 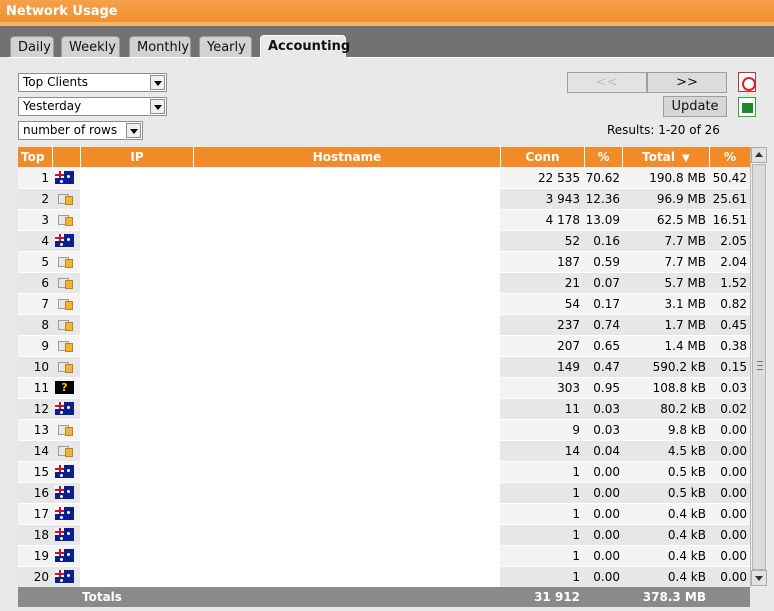 What do you see at coordinates (685, 241) in the screenshot?
I see `row-total: 7.7 MB` at bounding box center [685, 241].